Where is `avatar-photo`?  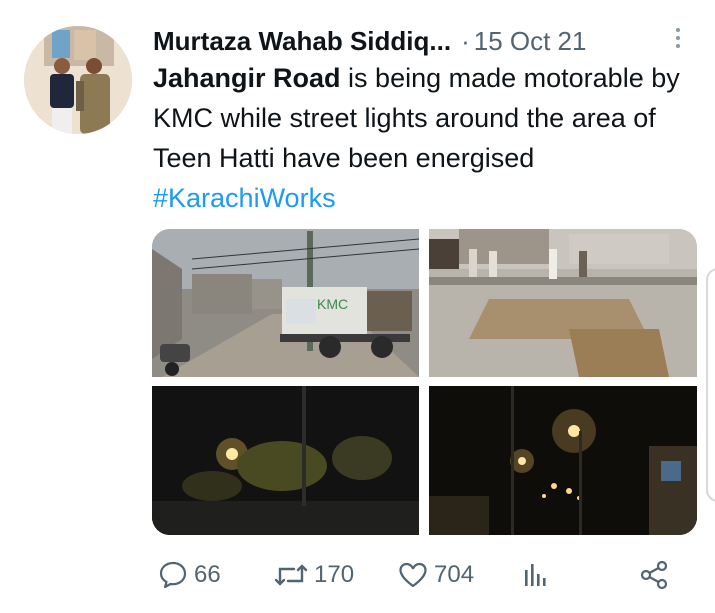
avatar-photo is located at coordinates (78, 80).